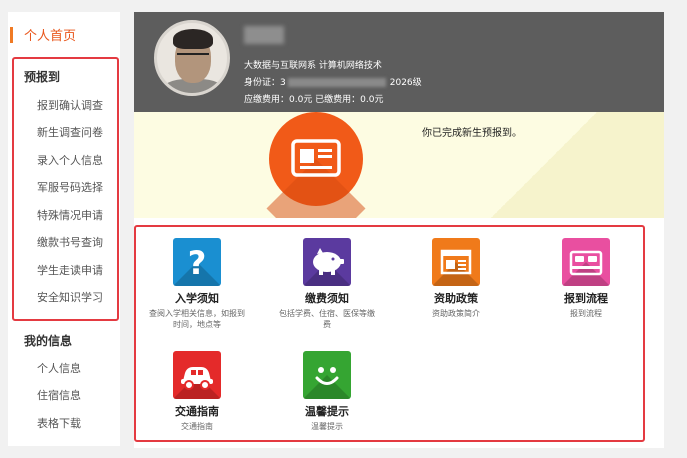  What do you see at coordinates (11, 35) in the screenshot?
I see `active-indicator` at bounding box center [11, 35].